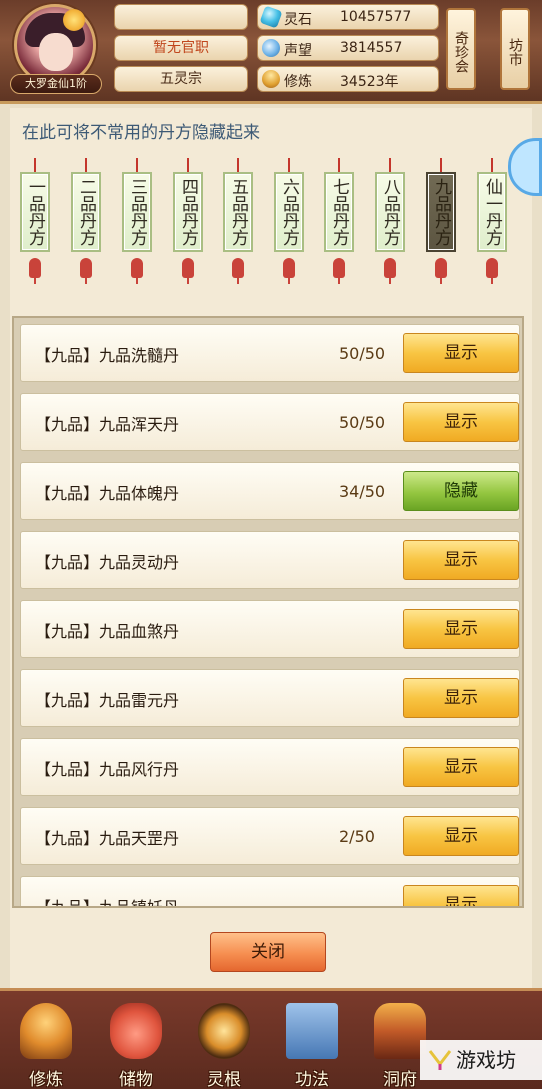 This screenshot has width=542, height=1089. What do you see at coordinates (492, 212) in the screenshot?
I see `tab-label: 仙一丹方` at bounding box center [492, 212].